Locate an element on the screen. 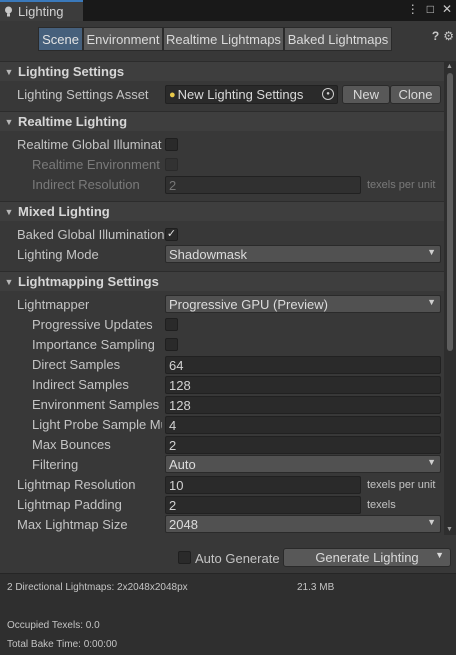 Image resolution: width=456 pixels, height=655 pixels. section-header-lighting-settings: ▼ Lighting Settings is located at coordinates (222, 71).